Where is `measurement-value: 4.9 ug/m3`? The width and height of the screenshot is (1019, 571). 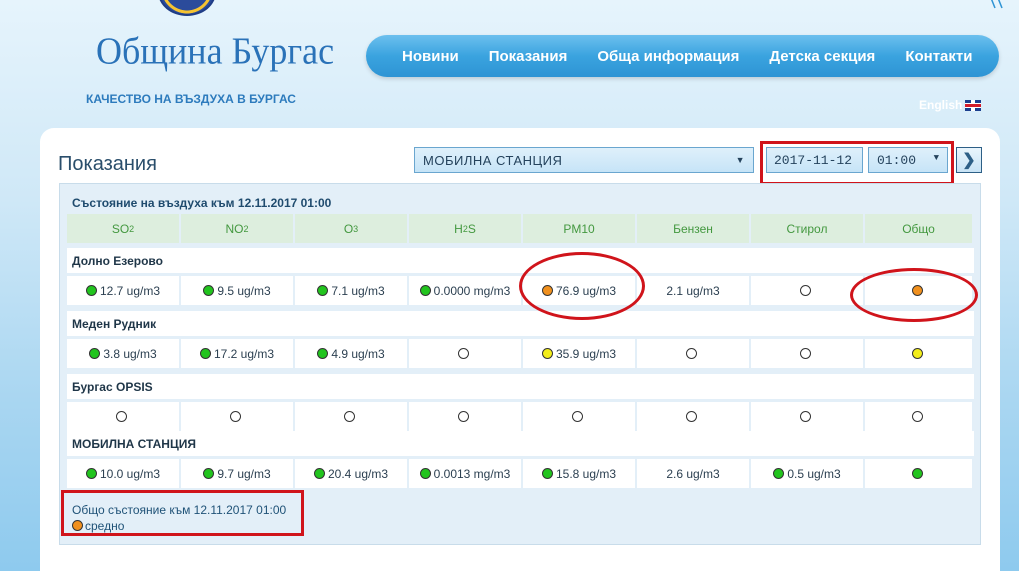 measurement-value: 4.9 ug/m3 is located at coordinates (358, 353).